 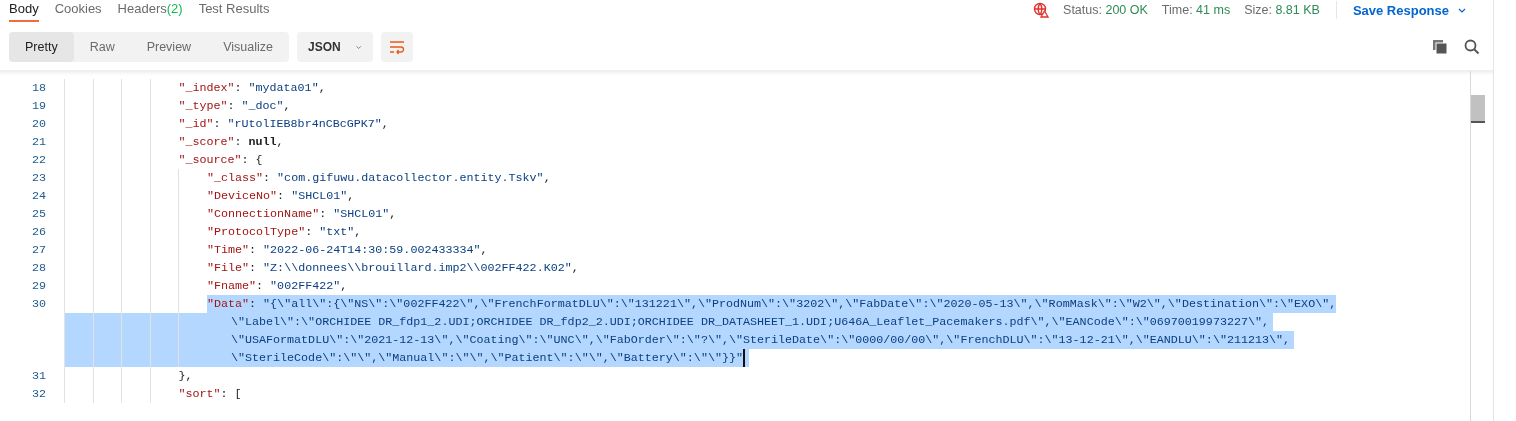 What do you see at coordinates (280, 196) in the screenshot?
I see `code-line: "DeviceNo": "SHCL01",` at bounding box center [280, 196].